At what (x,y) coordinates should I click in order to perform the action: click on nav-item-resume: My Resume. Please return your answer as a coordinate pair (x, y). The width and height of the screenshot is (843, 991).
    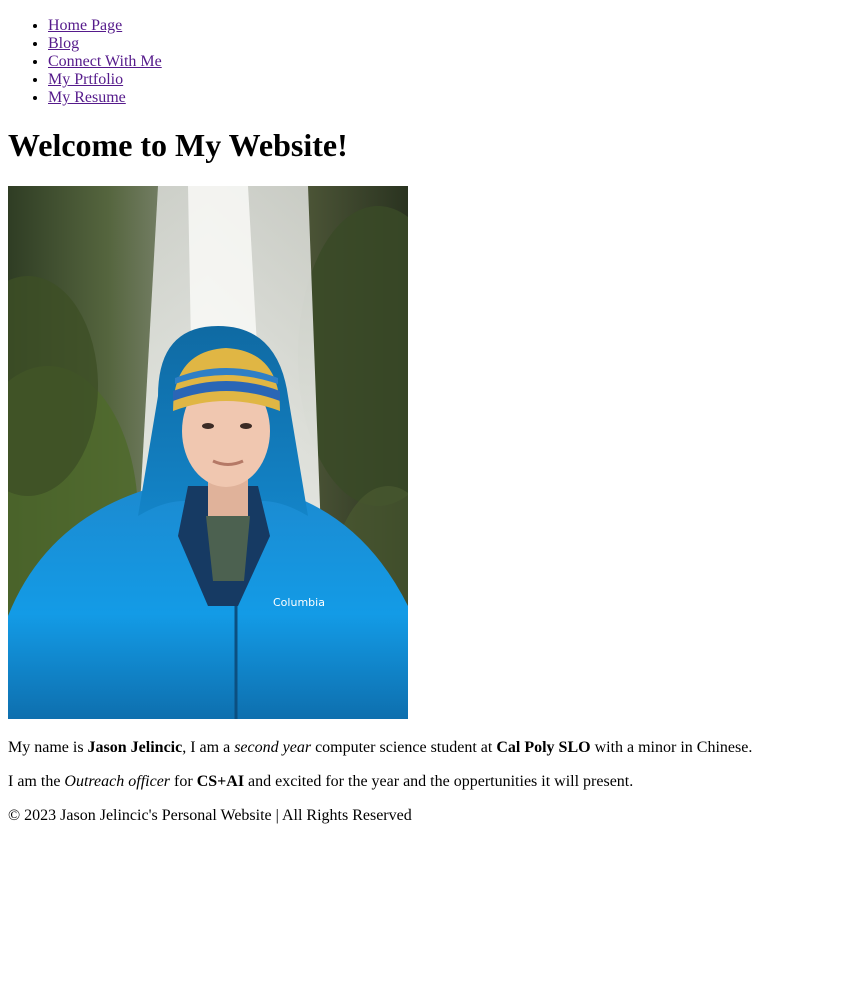
    Looking at the image, I should click on (441, 98).